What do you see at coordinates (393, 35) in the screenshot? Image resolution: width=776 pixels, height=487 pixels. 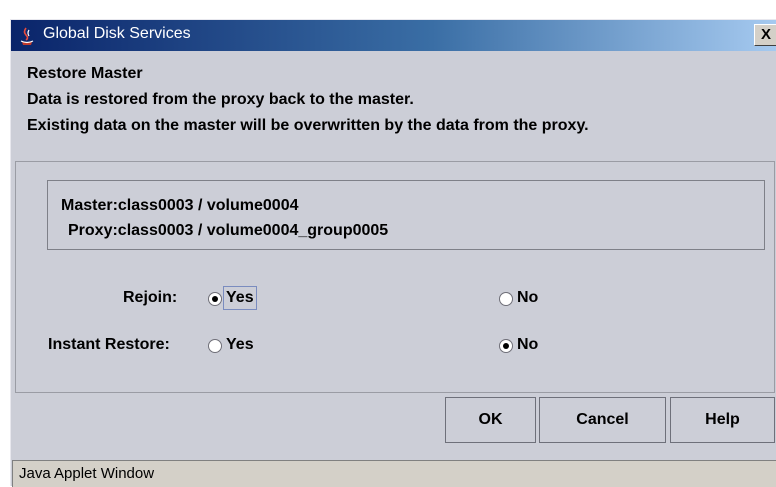 I see `title-bar: Global Disk Services X` at bounding box center [393, 35].